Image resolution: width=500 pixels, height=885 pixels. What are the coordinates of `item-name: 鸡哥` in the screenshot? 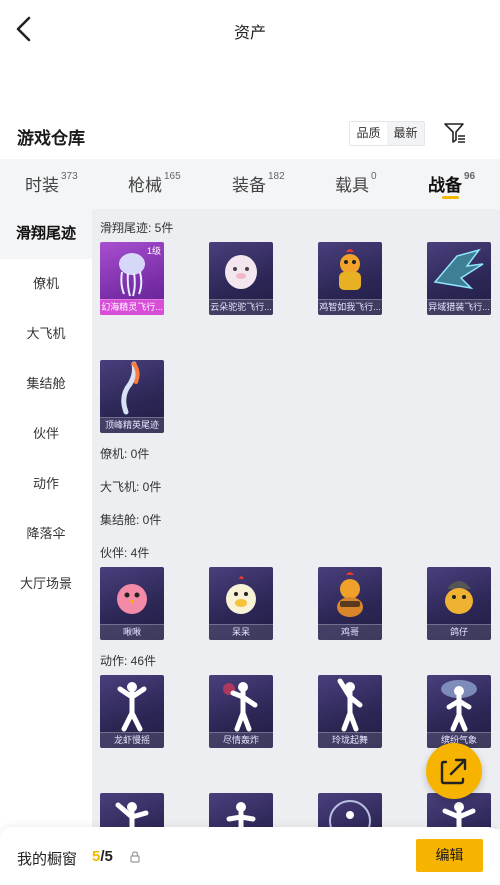 It's located at (350, 632).